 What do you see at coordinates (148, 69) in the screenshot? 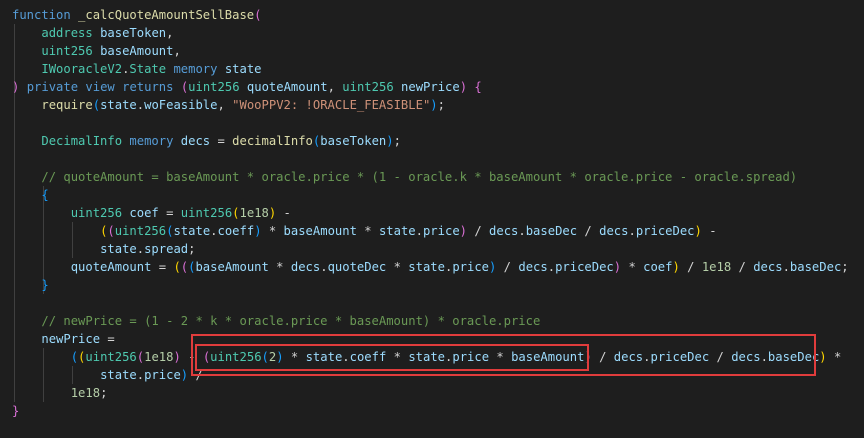
I see `code-token: State` at bounding box center [148, 69].